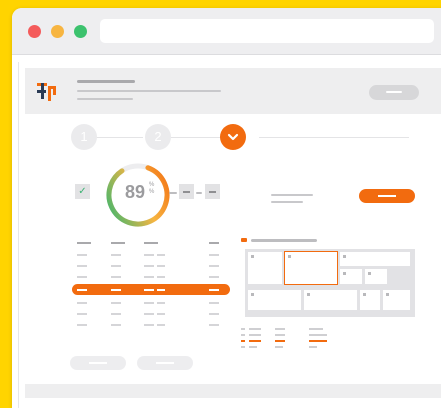  Describe the element at coordinates (82, 191) in the screenshot. I see `approved-checkbox: ✓` at that location.